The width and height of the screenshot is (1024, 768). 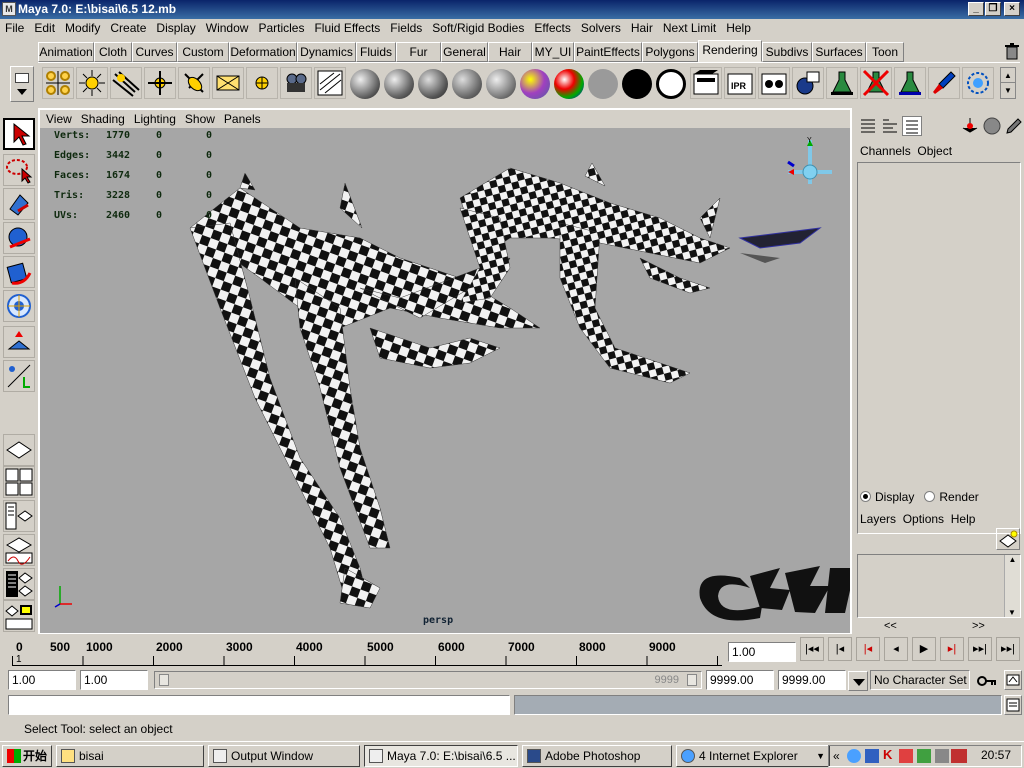 I want to click on panel-menu-shading: Shading, so click(x=103, y=119).